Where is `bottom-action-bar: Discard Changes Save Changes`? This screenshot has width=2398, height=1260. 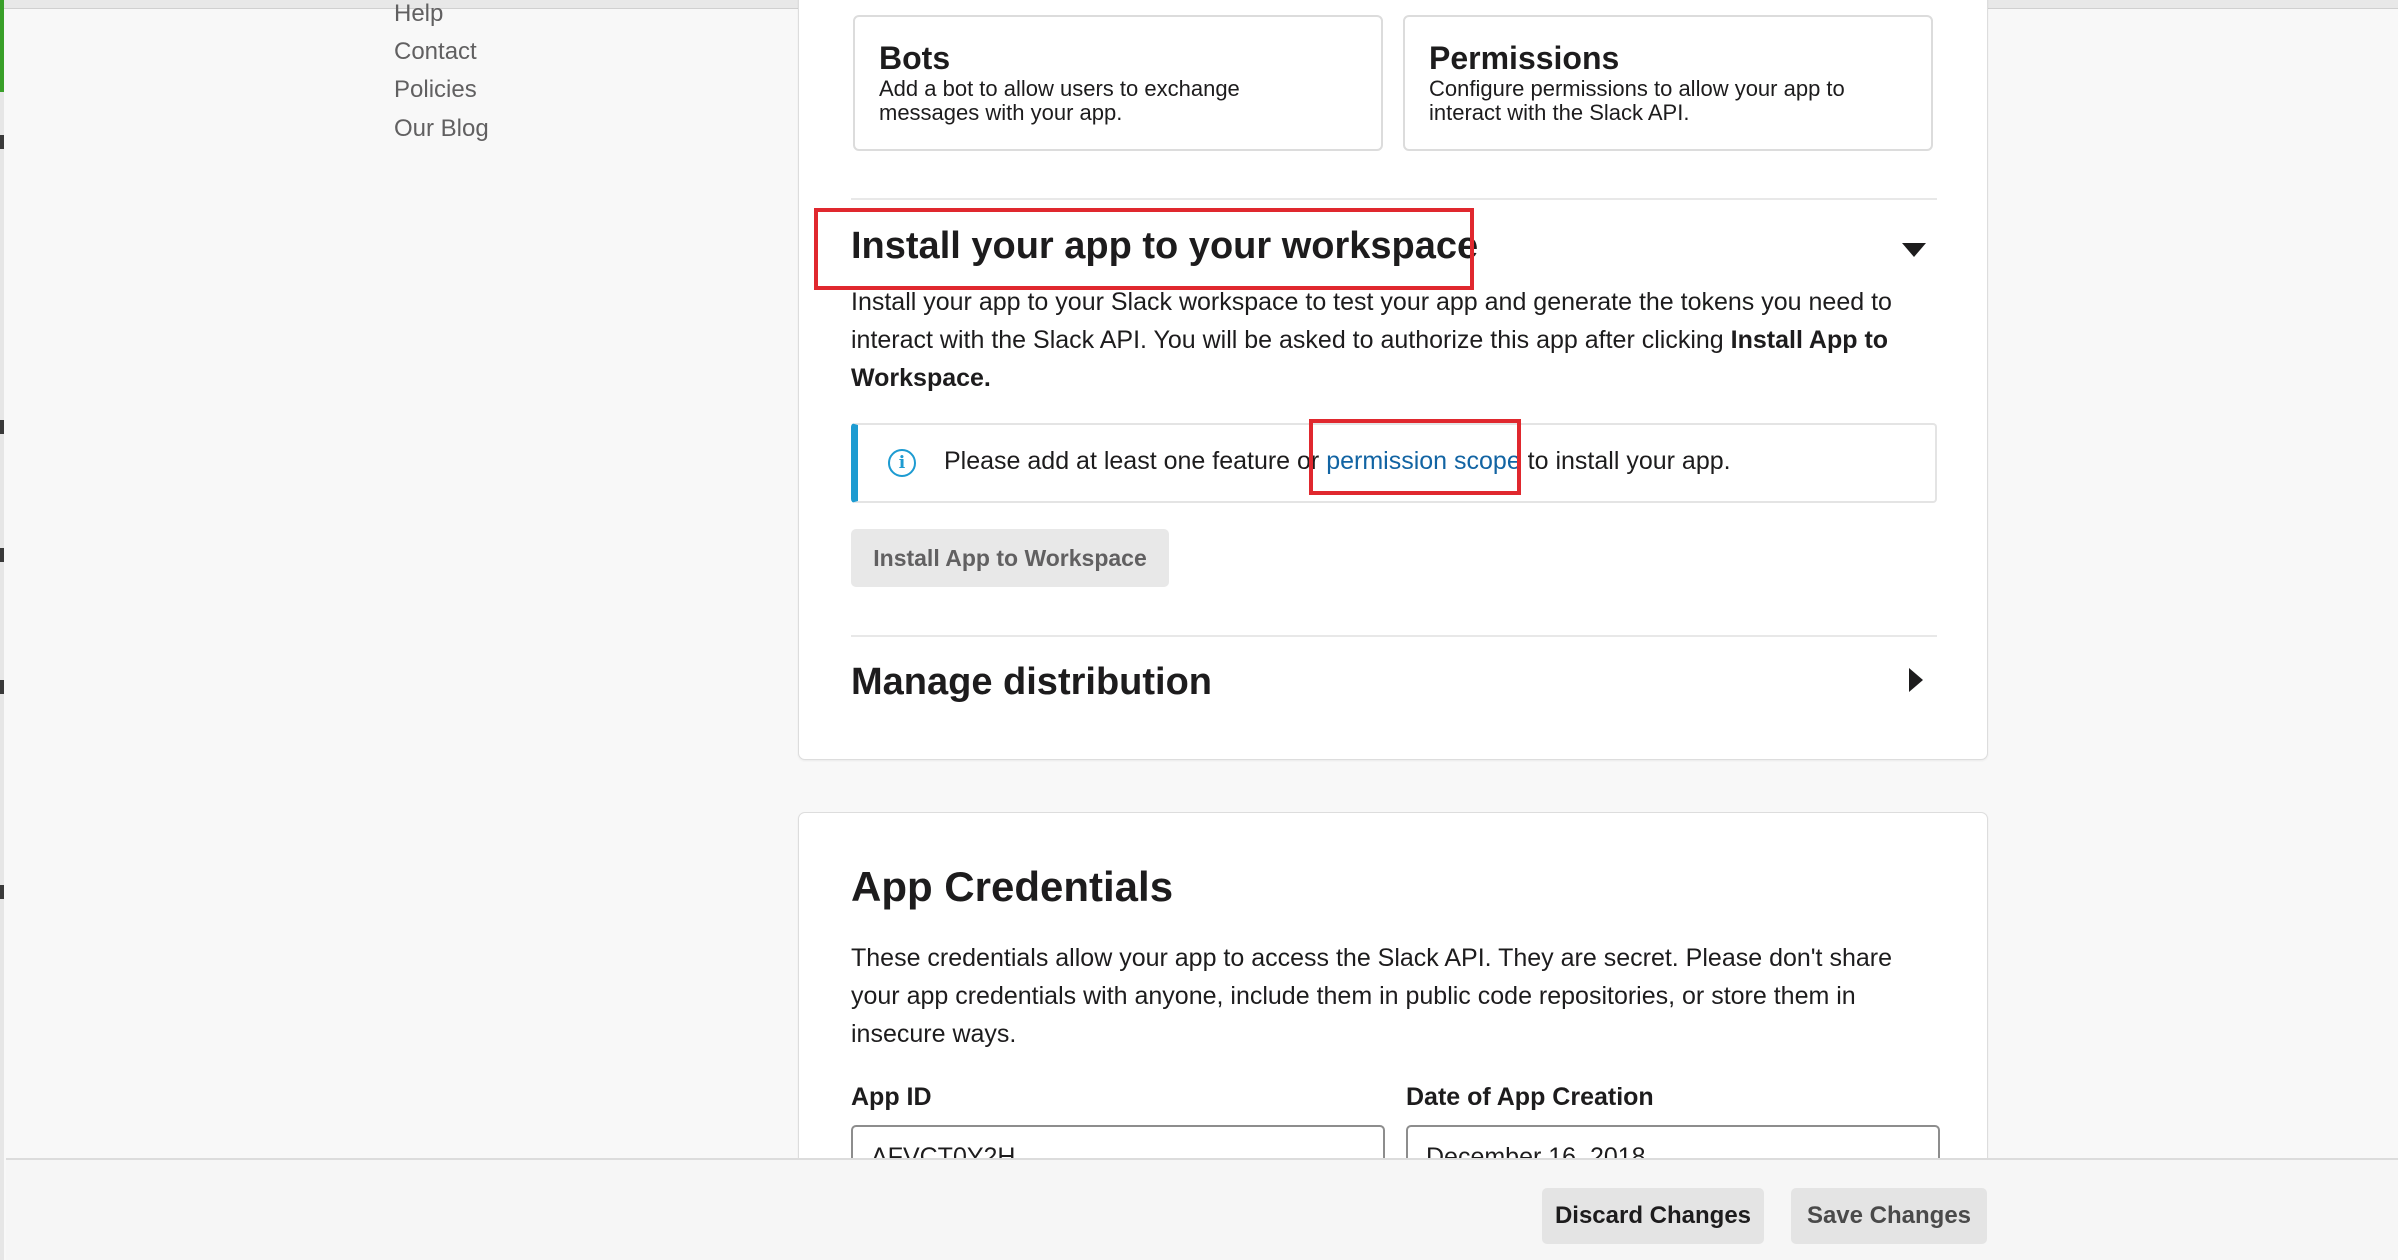
bottom-action-bar: Discard Changes Save Changes is located at coordinates (1202, 1209).